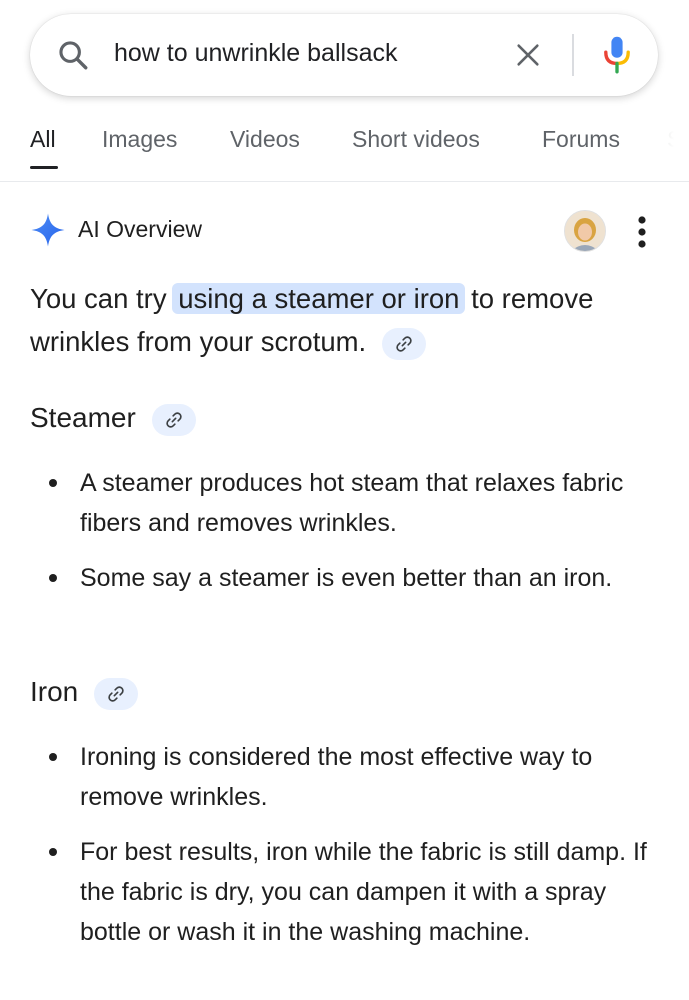  Describe the element at coordinates (416, 139) in the screenshot. I see `tab-short-videos: Short videos` at that location.